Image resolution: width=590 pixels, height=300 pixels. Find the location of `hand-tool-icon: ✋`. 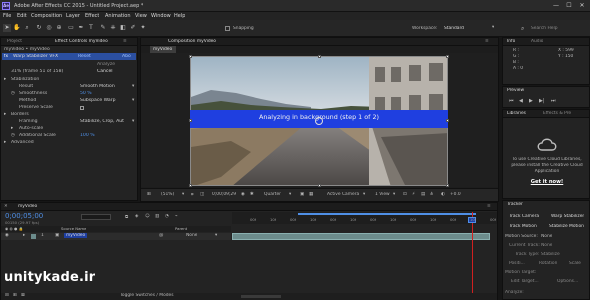

hand-tool-icon: ✋ is located at coordinates (17, 28).